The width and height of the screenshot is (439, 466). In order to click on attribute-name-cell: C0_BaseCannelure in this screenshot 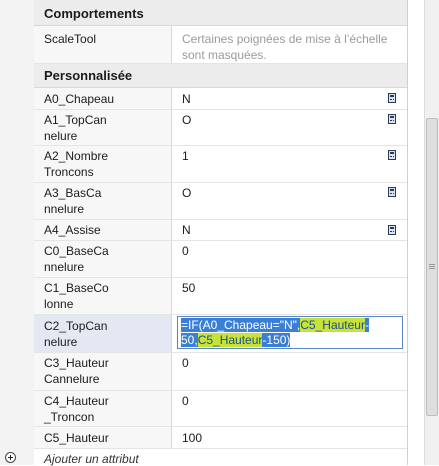, I will do `click(103, 259)`.